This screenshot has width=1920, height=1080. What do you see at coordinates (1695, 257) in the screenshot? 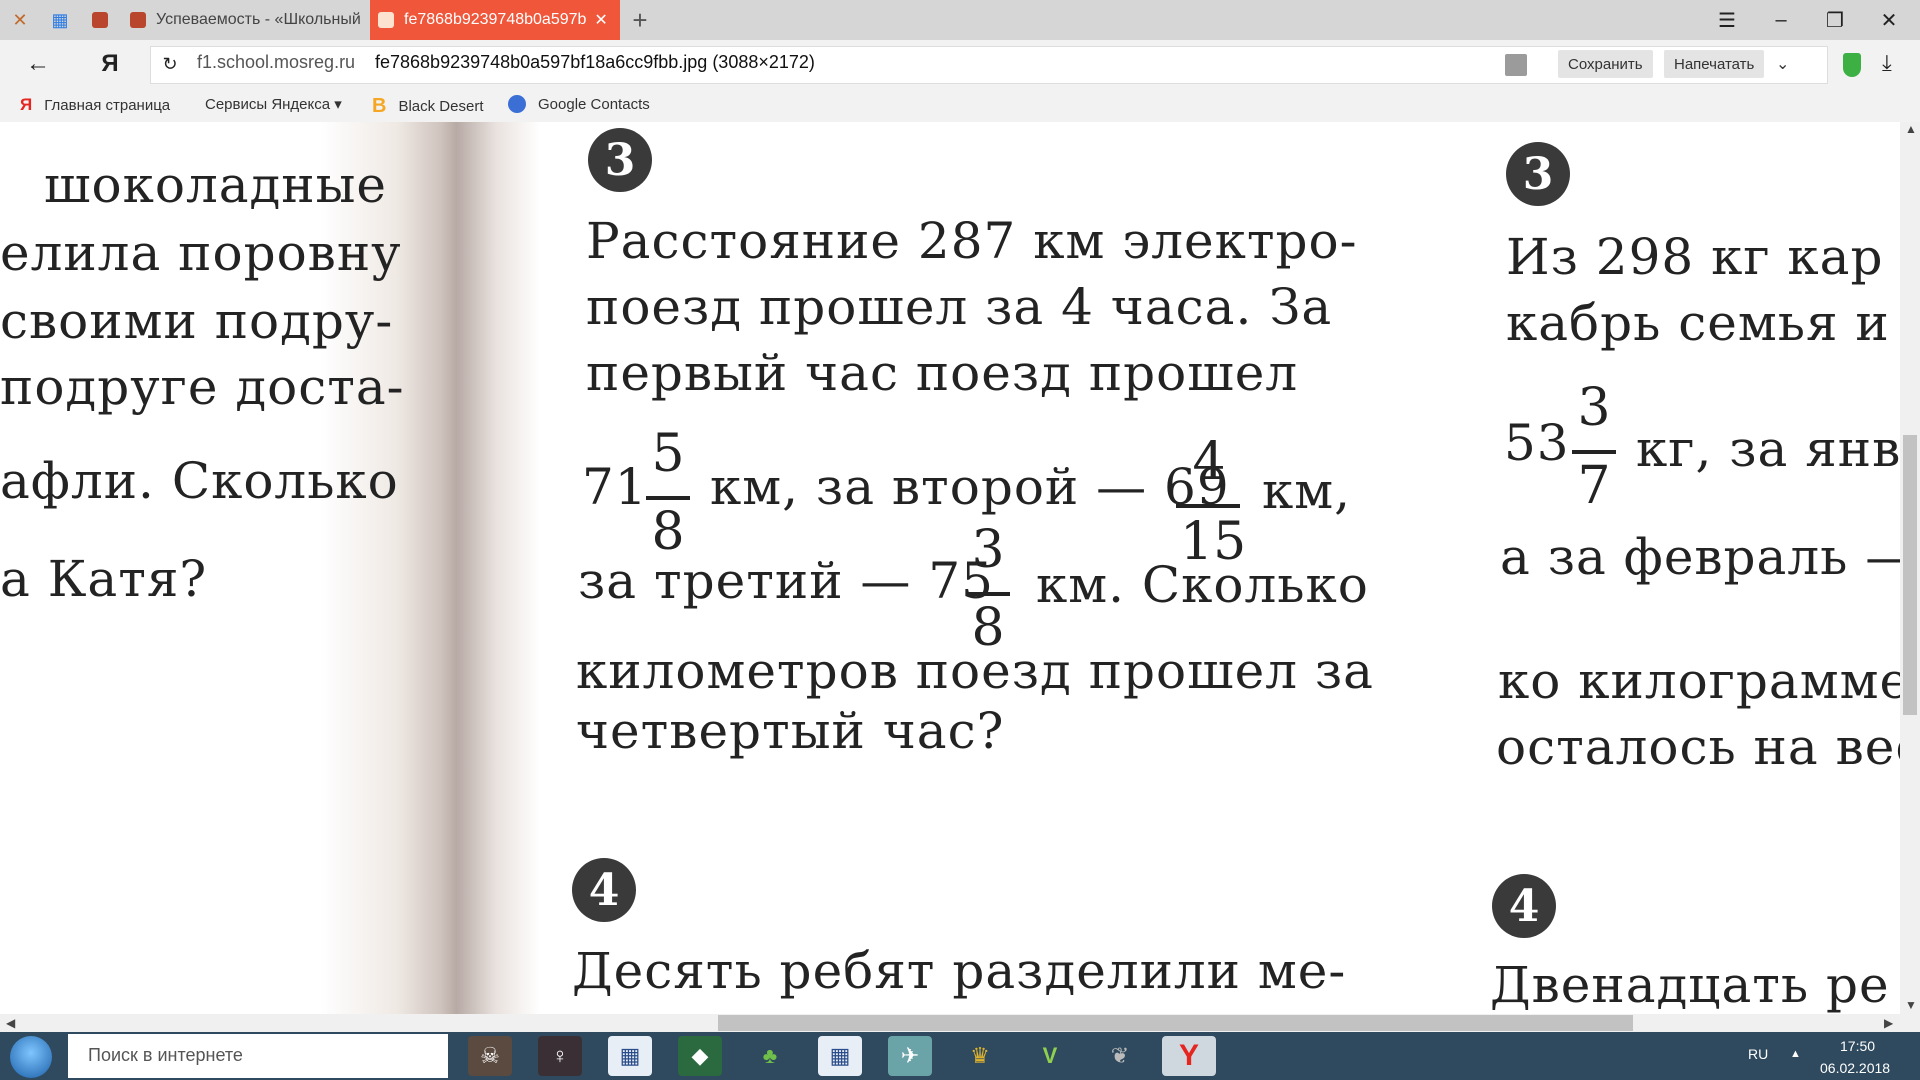
I see `right-line: Из 298 кг кар` at bounding box center [1695, 257].